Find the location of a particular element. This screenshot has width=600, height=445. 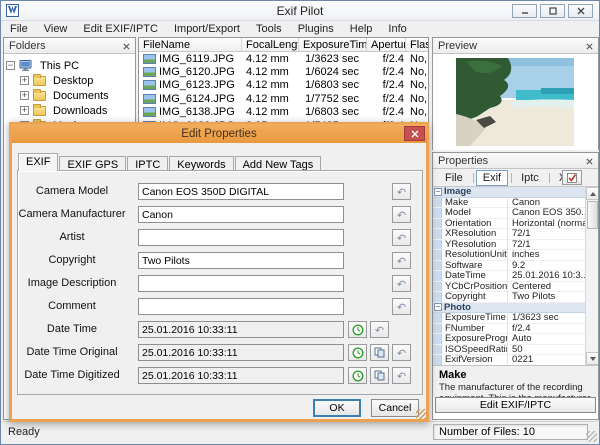

menu-view: View is located at coordinates (56, 29).